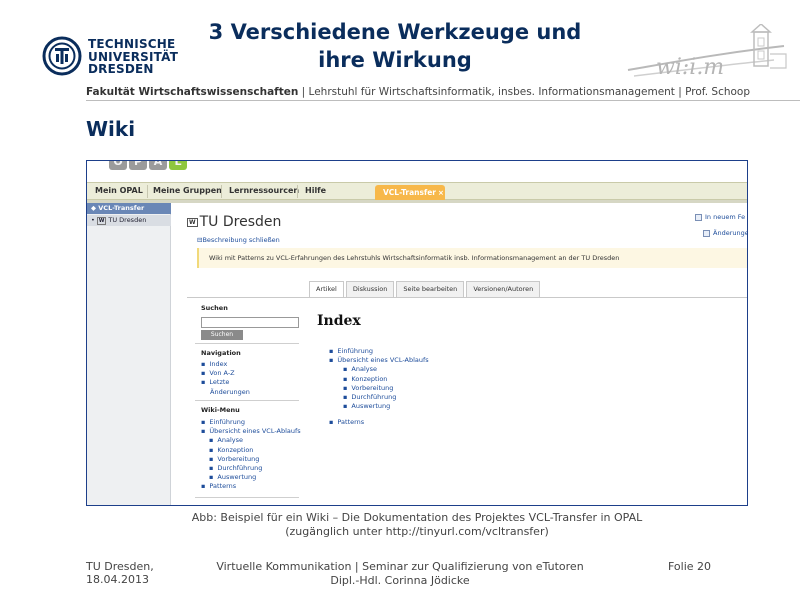 This screenshot has width=800, height=600. I want to click on course-tree: ◆ VCL-Transfer • W TU Dresden, so click(129, 354).